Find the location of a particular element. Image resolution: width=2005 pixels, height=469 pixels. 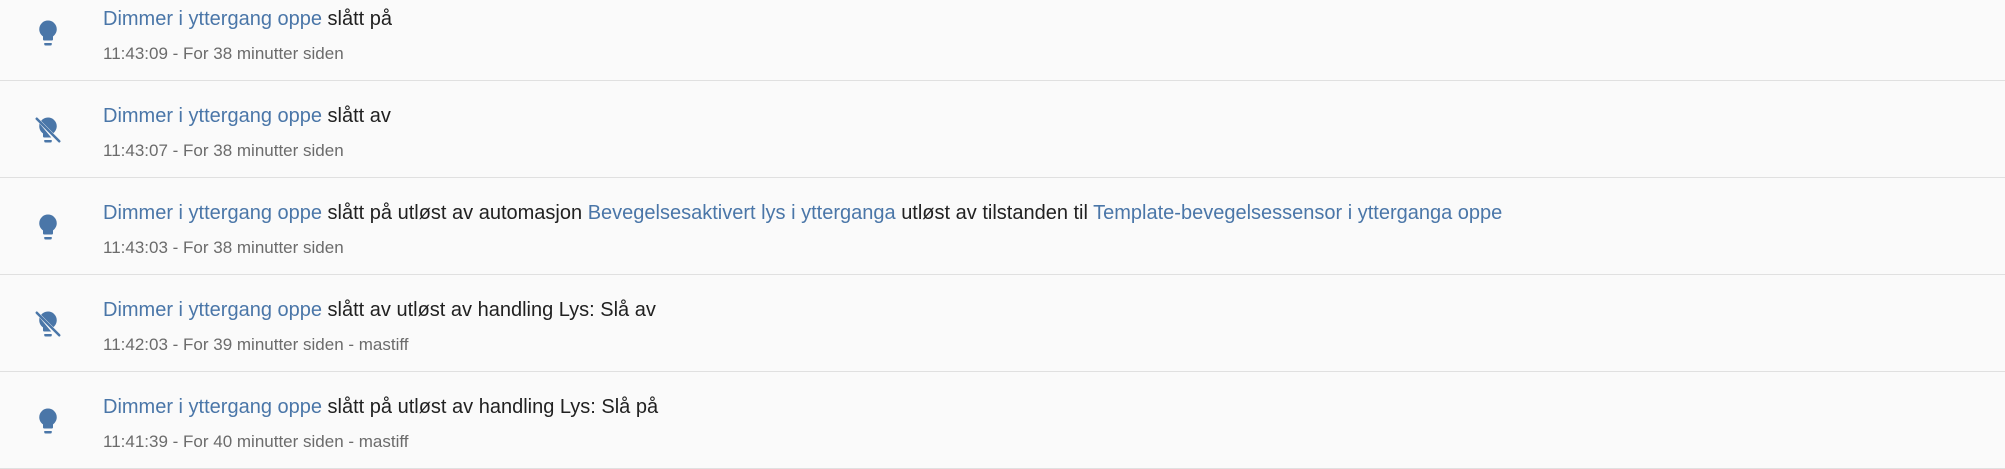

entry-action: slått av utløst av handling Lys: Slå av is located at coordinates (491, 310).